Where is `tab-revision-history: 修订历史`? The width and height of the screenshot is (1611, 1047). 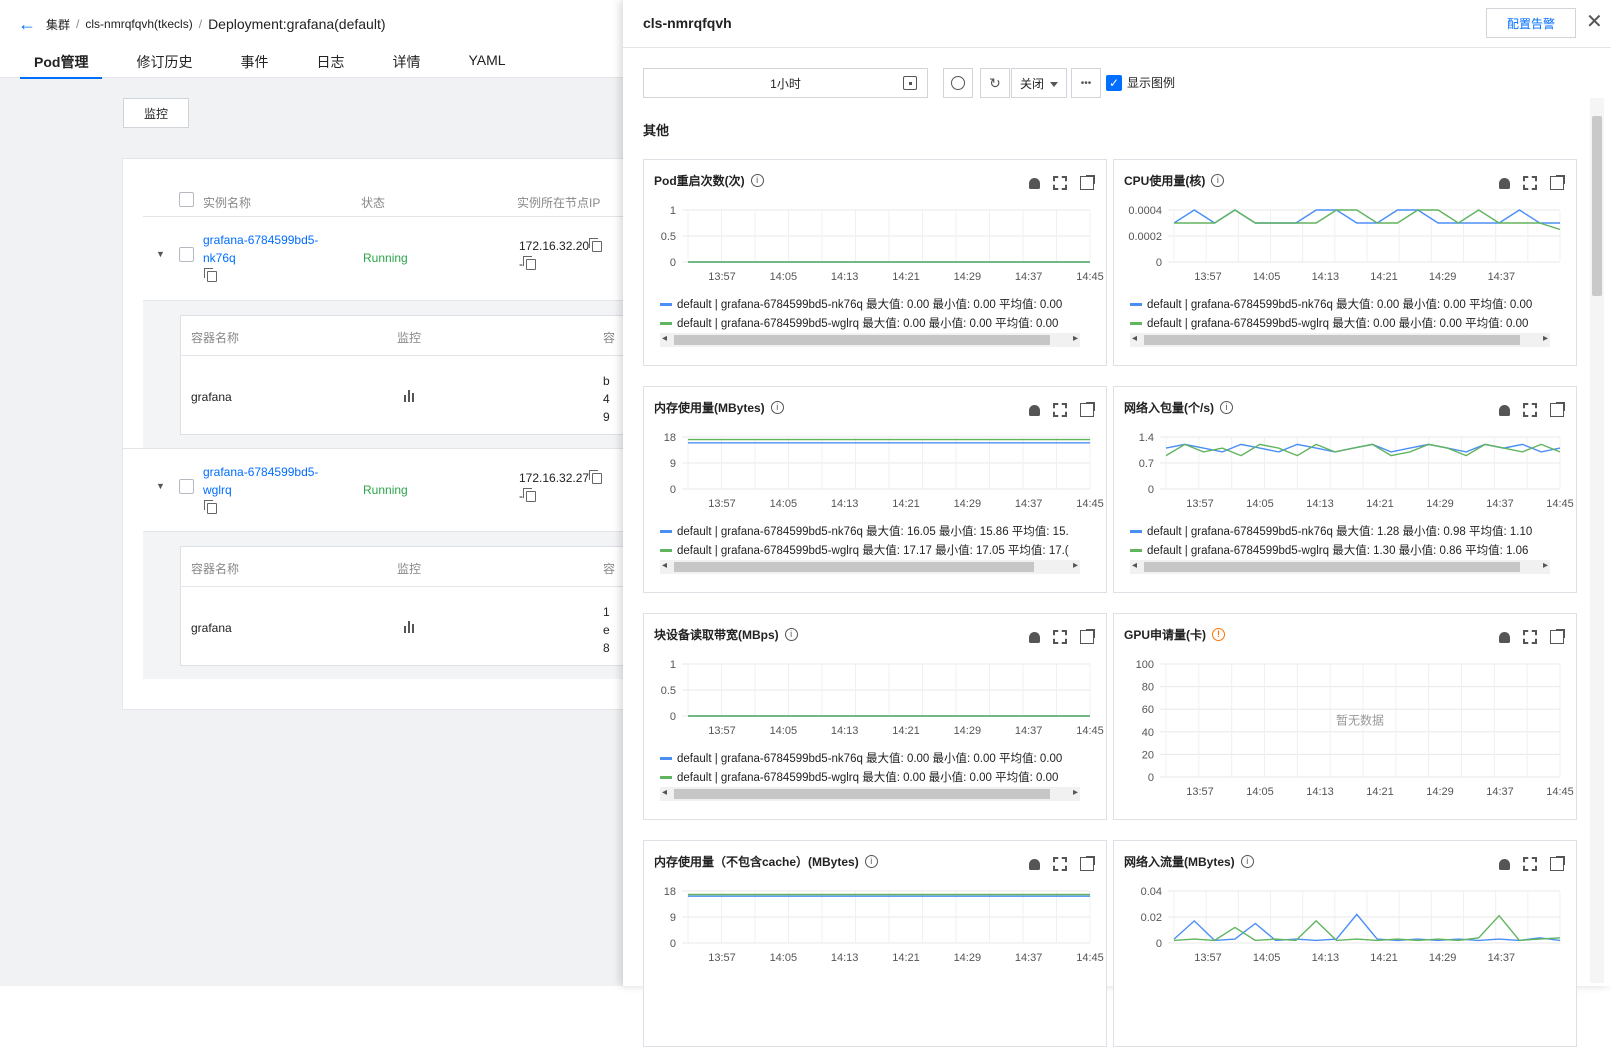 tab-revision-history: 修订历史 is located at coordinates (164, 65).